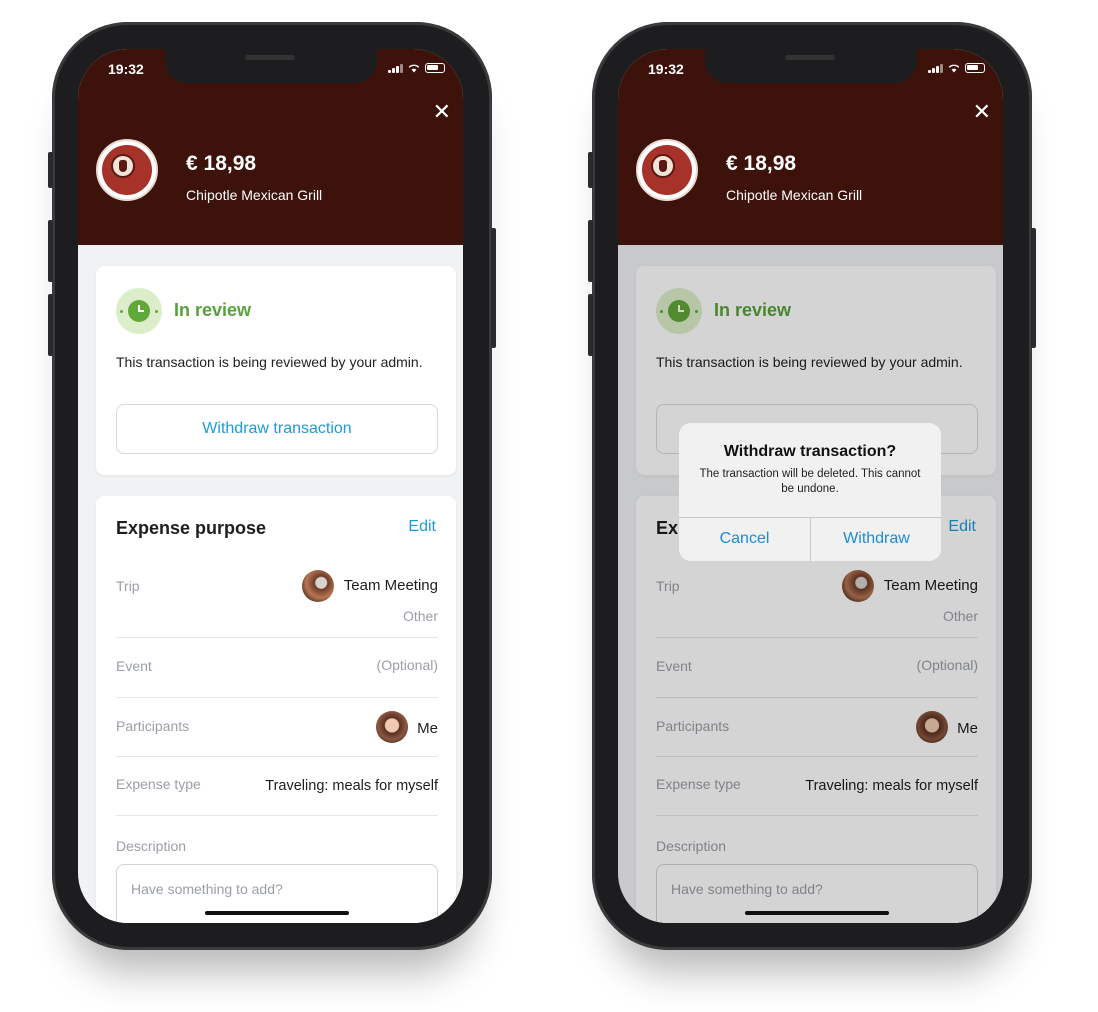  I want to click on cancel-button: Cancel, so click(744, 539).